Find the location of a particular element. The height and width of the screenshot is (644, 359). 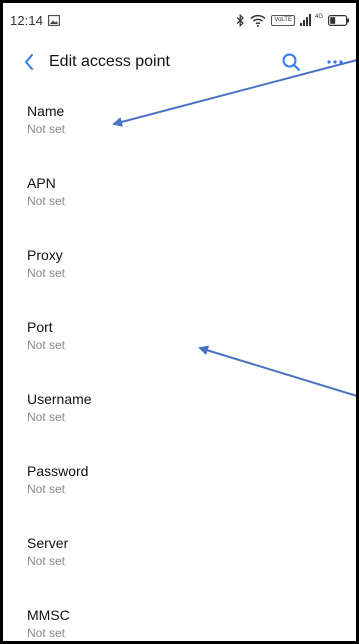

setting-label: Proxy is located at coordinates (45, 255).